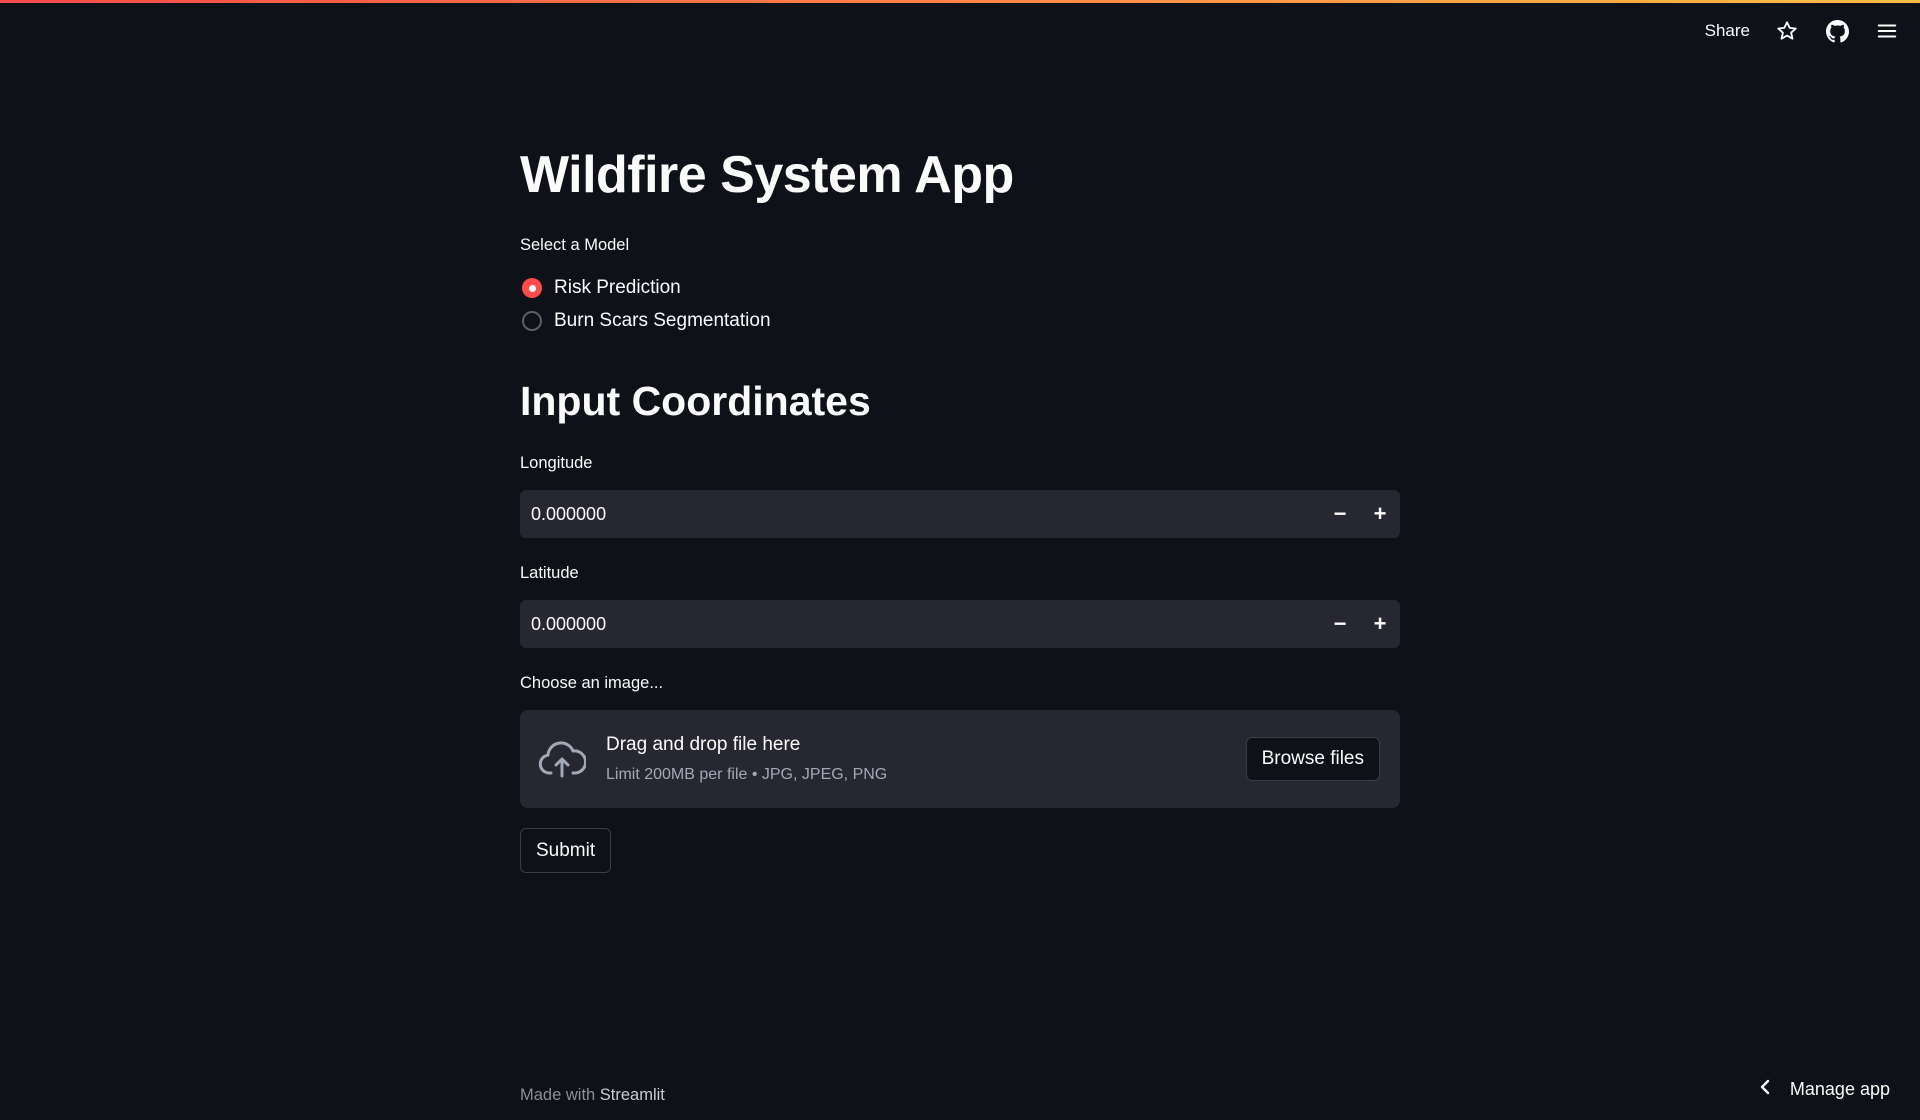 The width and height of the screenshot is (1920, 1120). I want to click on footer-prefix: Made with, so click(560, 1095).